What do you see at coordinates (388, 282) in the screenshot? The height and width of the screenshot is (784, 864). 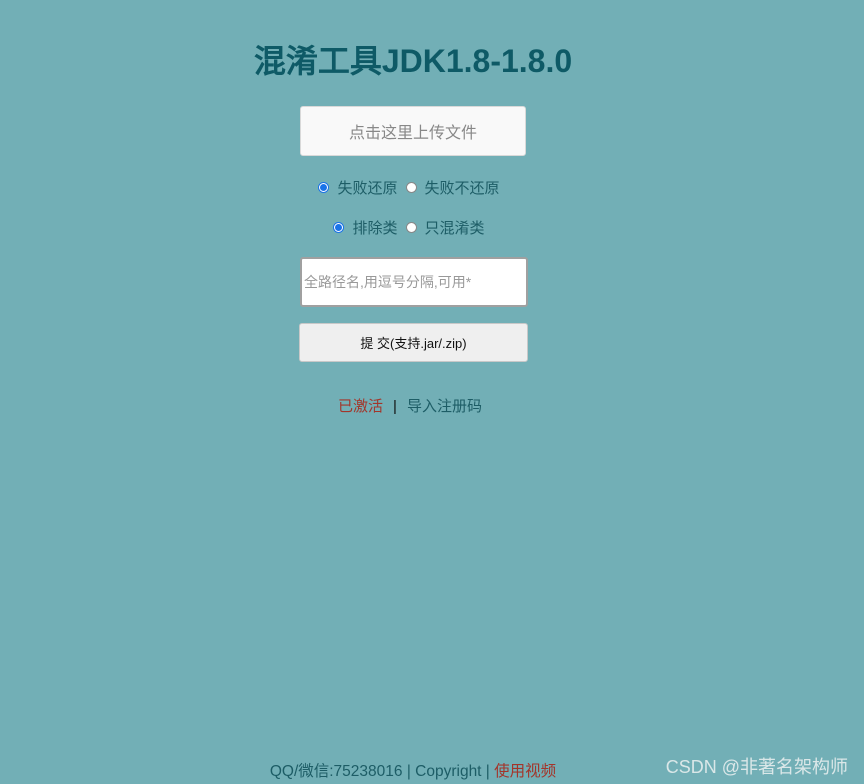 I see `package-names-placeholder: 全路径名,用逗号分隔,可用*` at bounding box center [388, 282].